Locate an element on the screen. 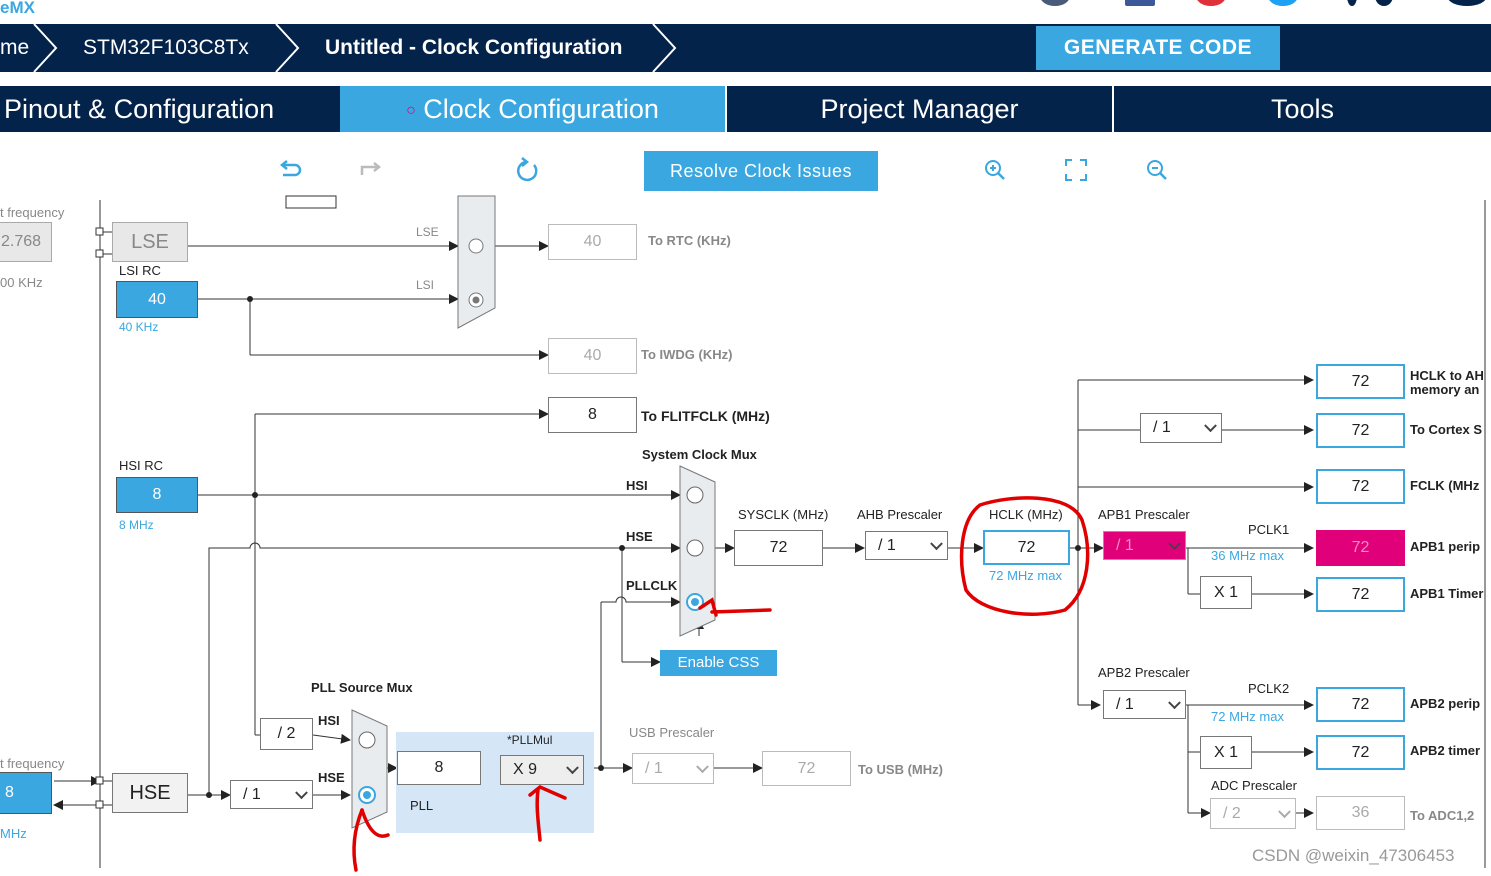  pllmul-arrow is located at coordinates (538, 815).